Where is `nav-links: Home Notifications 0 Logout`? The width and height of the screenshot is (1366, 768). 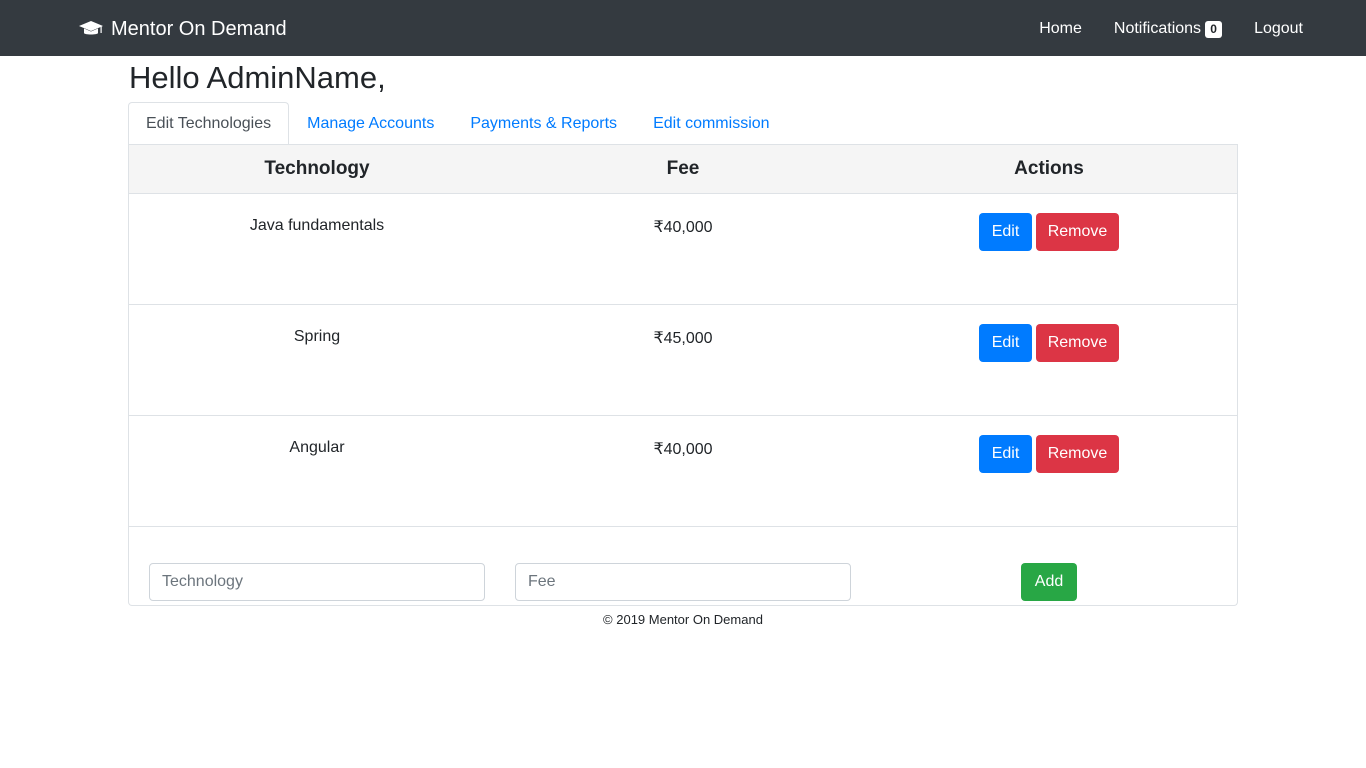 nav-links: Home Notifications 0 Logout is located at coordinates (1171, 29).